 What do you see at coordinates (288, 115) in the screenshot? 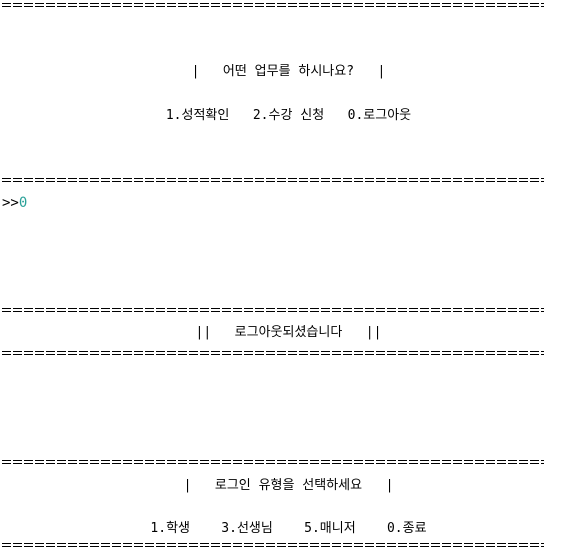
I see `menu-options: 1.성적확인 2.수강 신청 0.로그아웃` at bounding box center [288, 115].